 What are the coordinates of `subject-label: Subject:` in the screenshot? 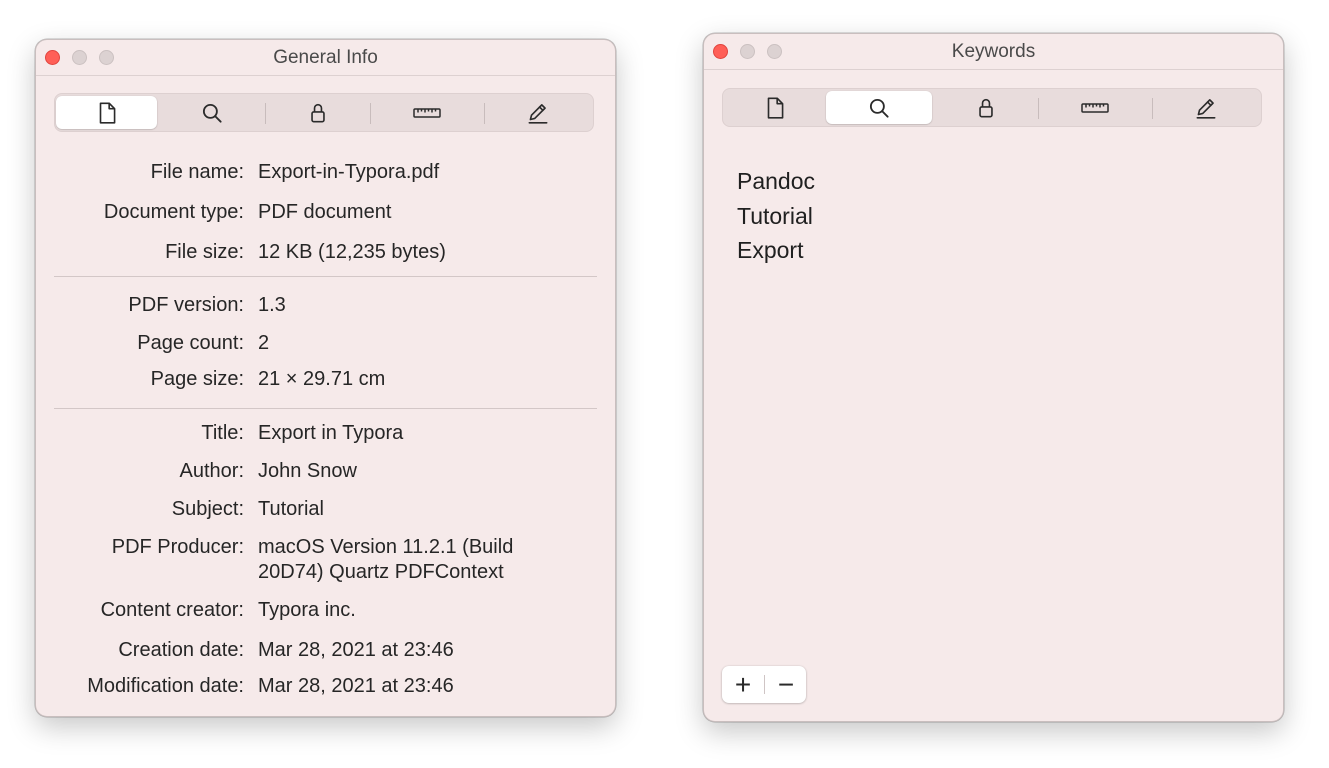 It's located at (207, 509).